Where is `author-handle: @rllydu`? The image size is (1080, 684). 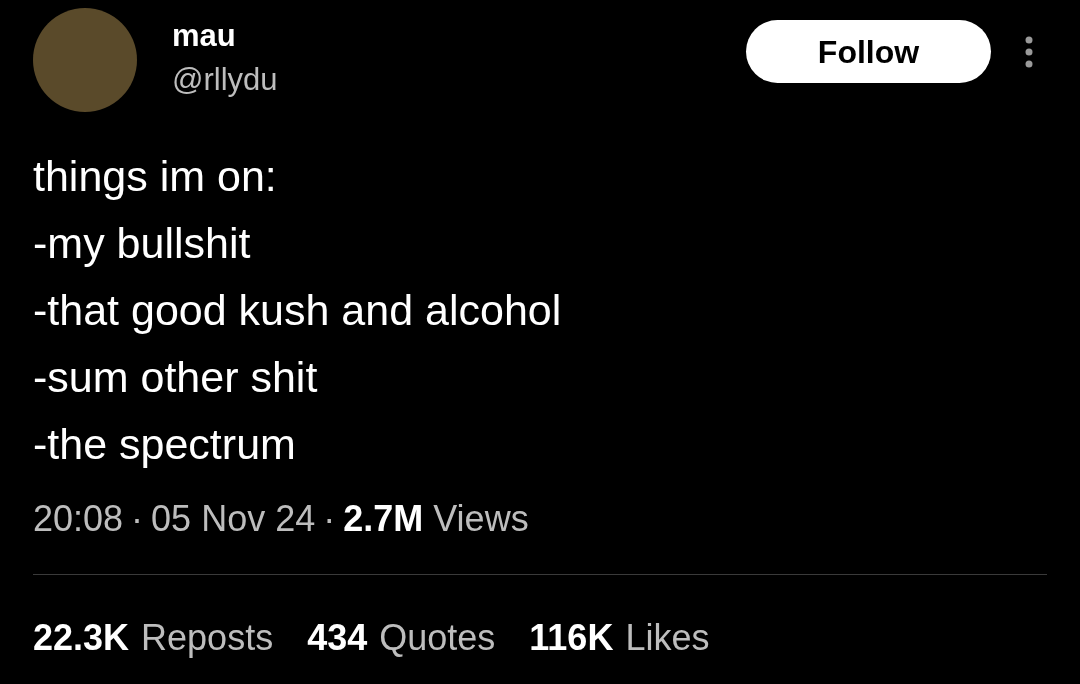 author-handle: @rllydu is located at coordinates (225, 80).